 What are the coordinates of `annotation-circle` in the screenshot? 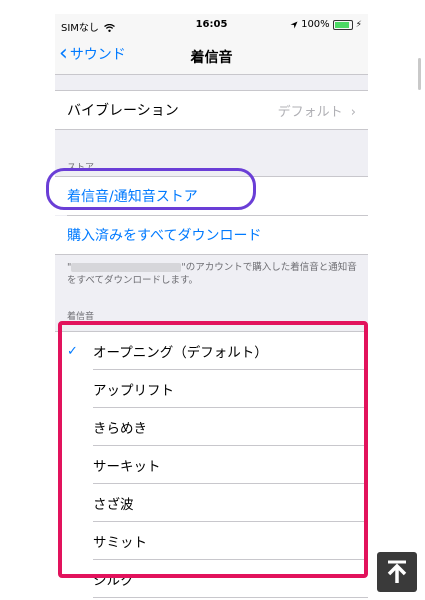 It's located at (151, 189).